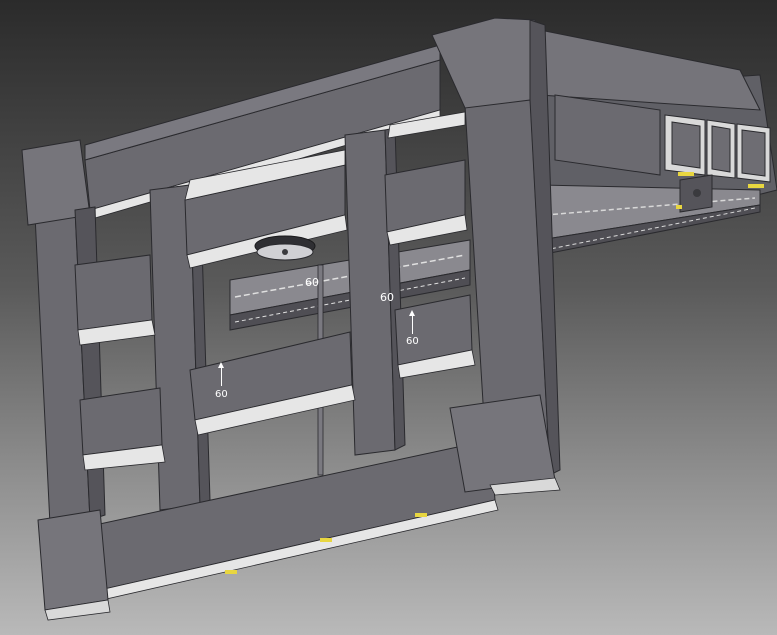 The width and height of the screenshot is (777, 635). I want to click on weld-label-right: 60, so click(412, 341).